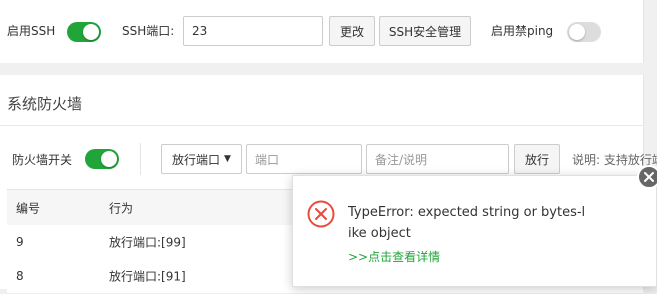 This screenshot has width=657, height=294. Describe the element at coordinates (20, 276) in the screenshot. I see `row-id: 8` at that location.